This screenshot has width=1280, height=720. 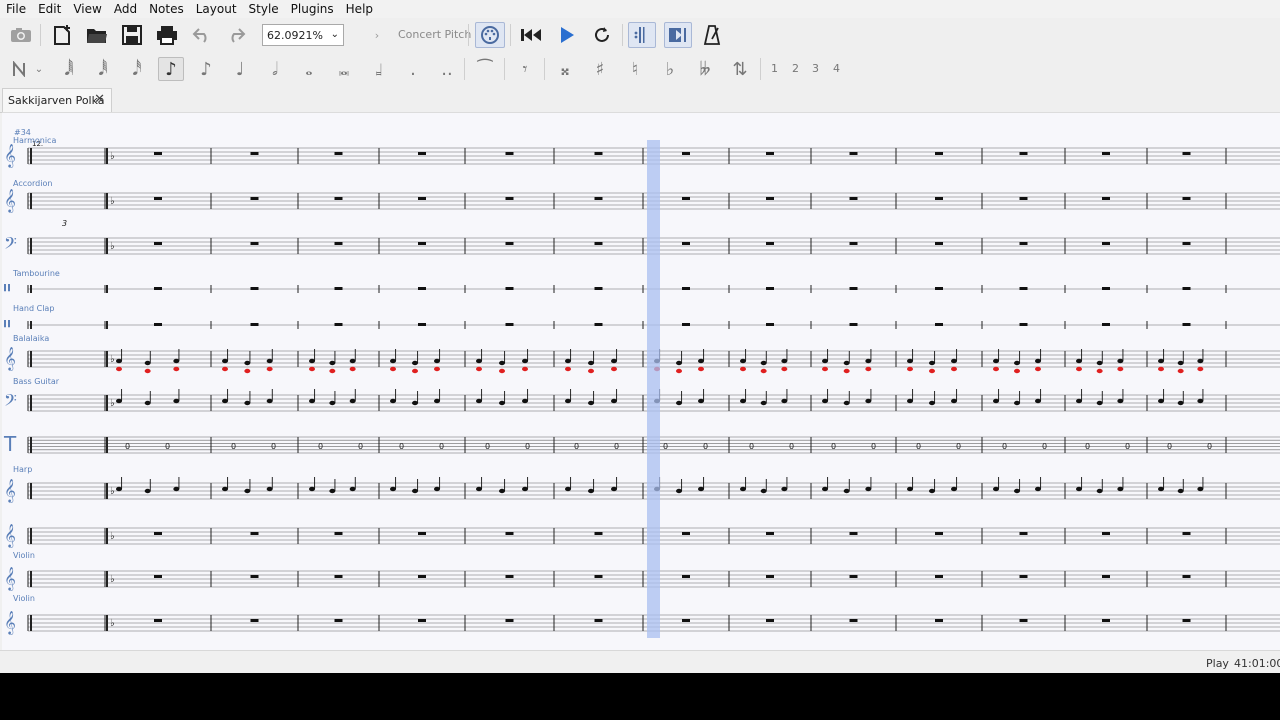 What do you see at coordinates (705, 69) in the screenshot?
I see `double-flat-icon: 𝄫` at bounding box center [705, 69].